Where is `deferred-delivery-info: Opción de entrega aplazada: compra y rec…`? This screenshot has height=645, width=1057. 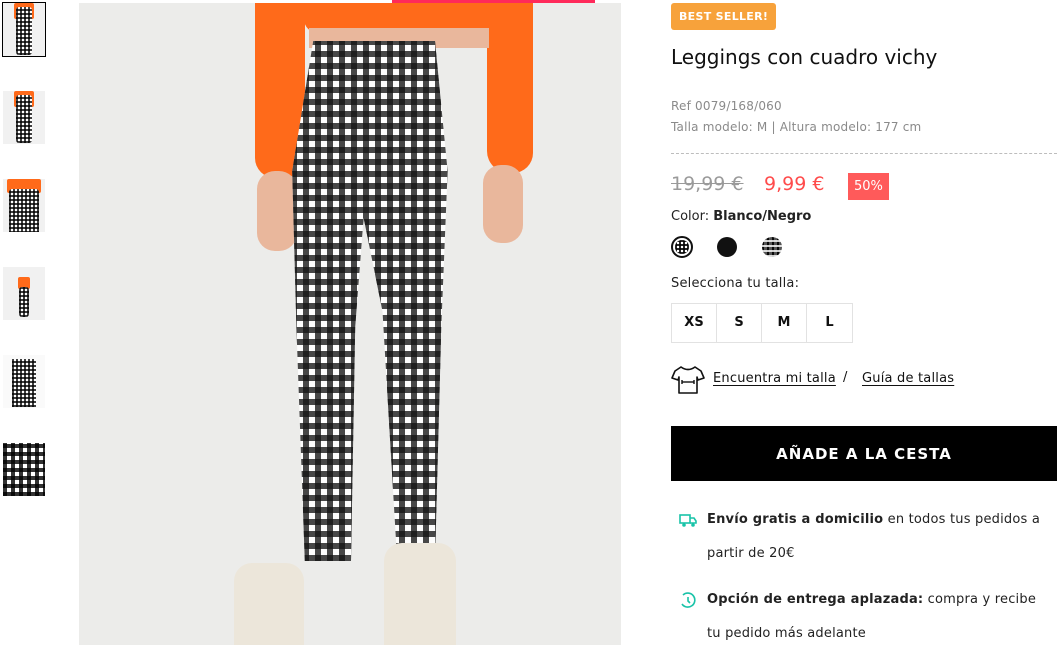 deferred-delivery-info: Opción de entrega aplazada: compra y rec… is located at coordinates (864, 614).